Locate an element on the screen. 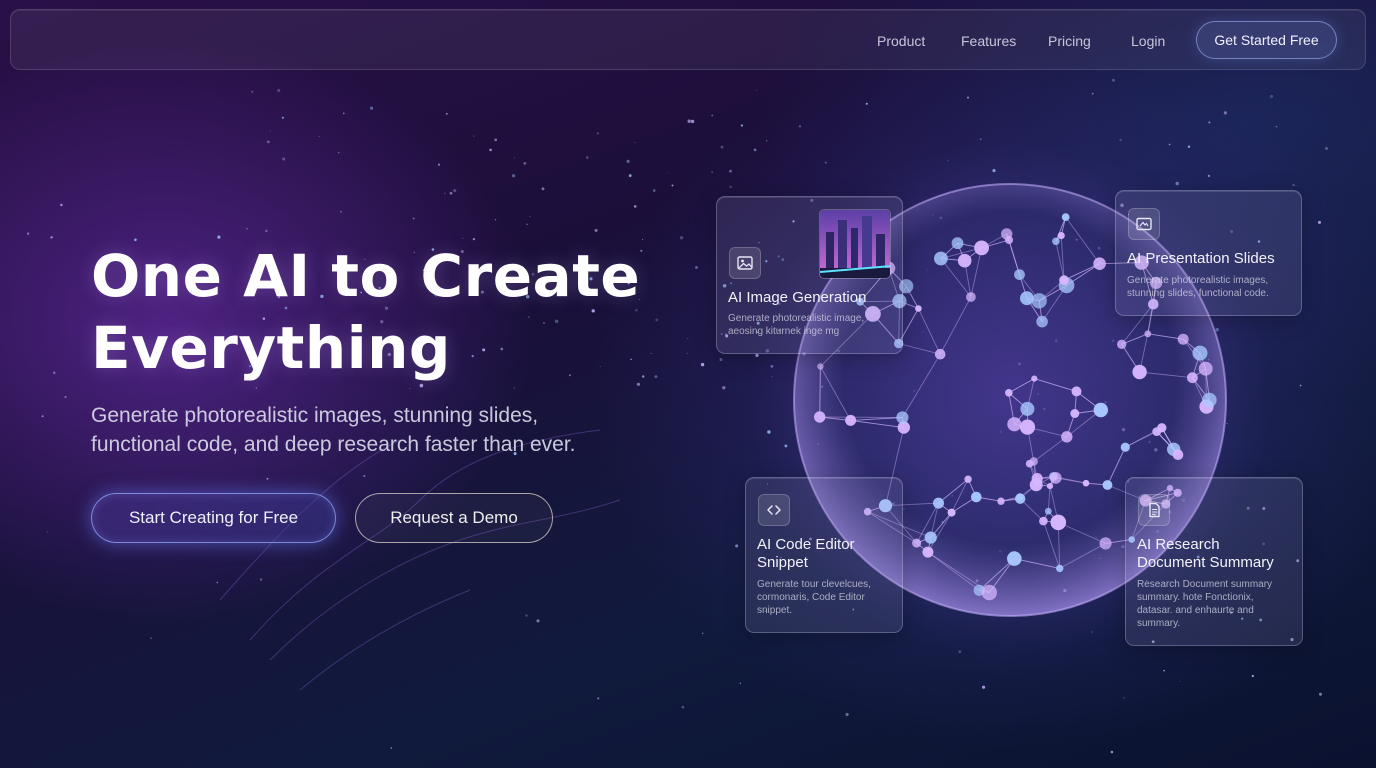  request-demo-button: Request a Demo is located at coordinates (454, 518).